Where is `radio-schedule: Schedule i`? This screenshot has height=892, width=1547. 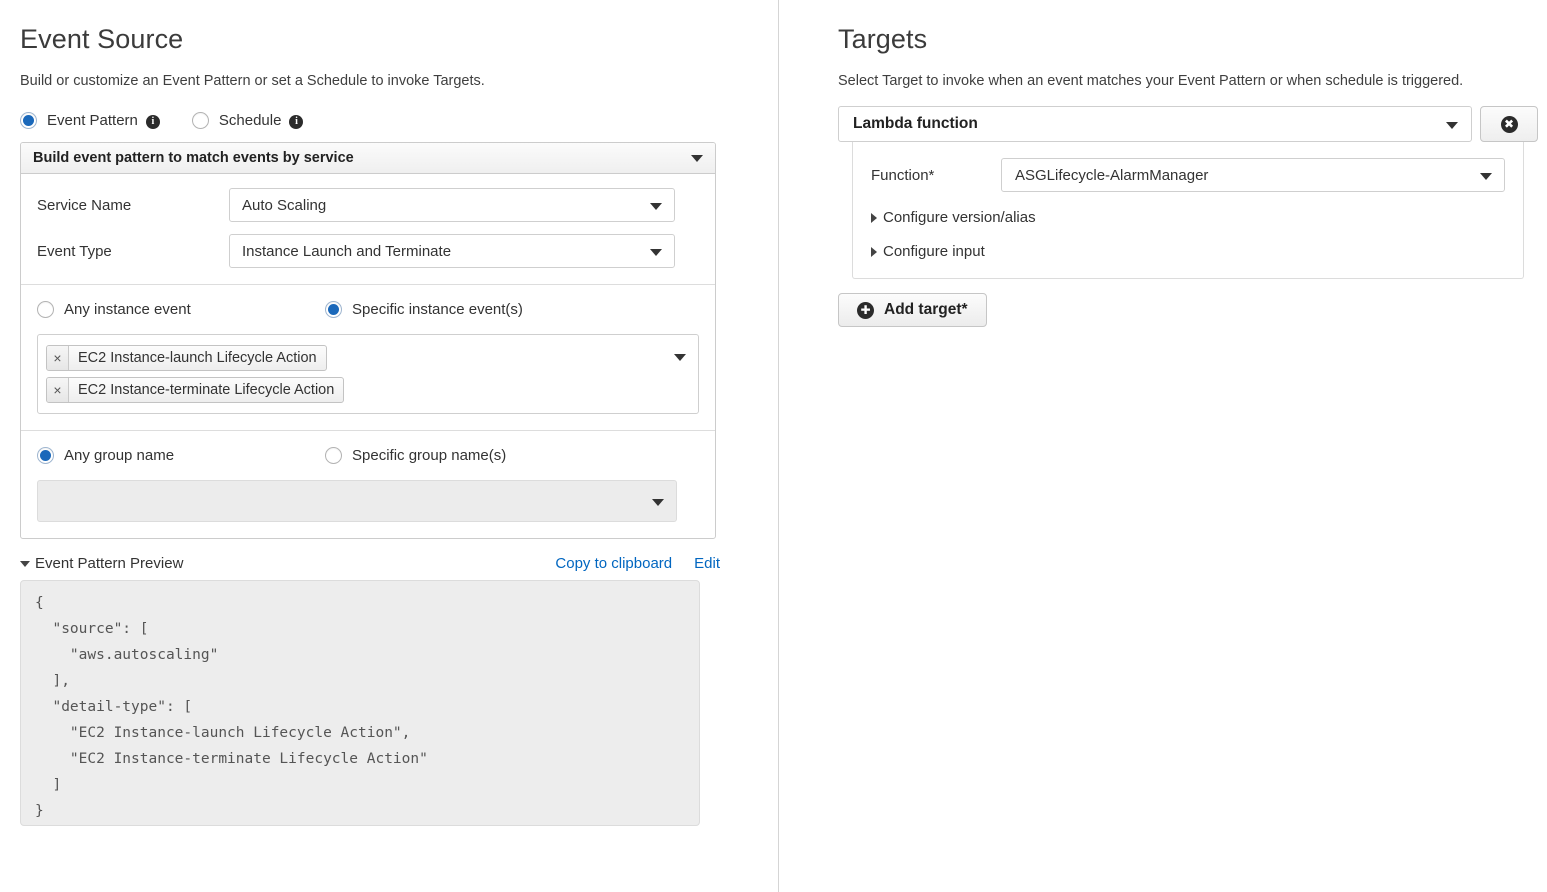 radio-schedule: Schedule i is located at coordinates (247, 120).